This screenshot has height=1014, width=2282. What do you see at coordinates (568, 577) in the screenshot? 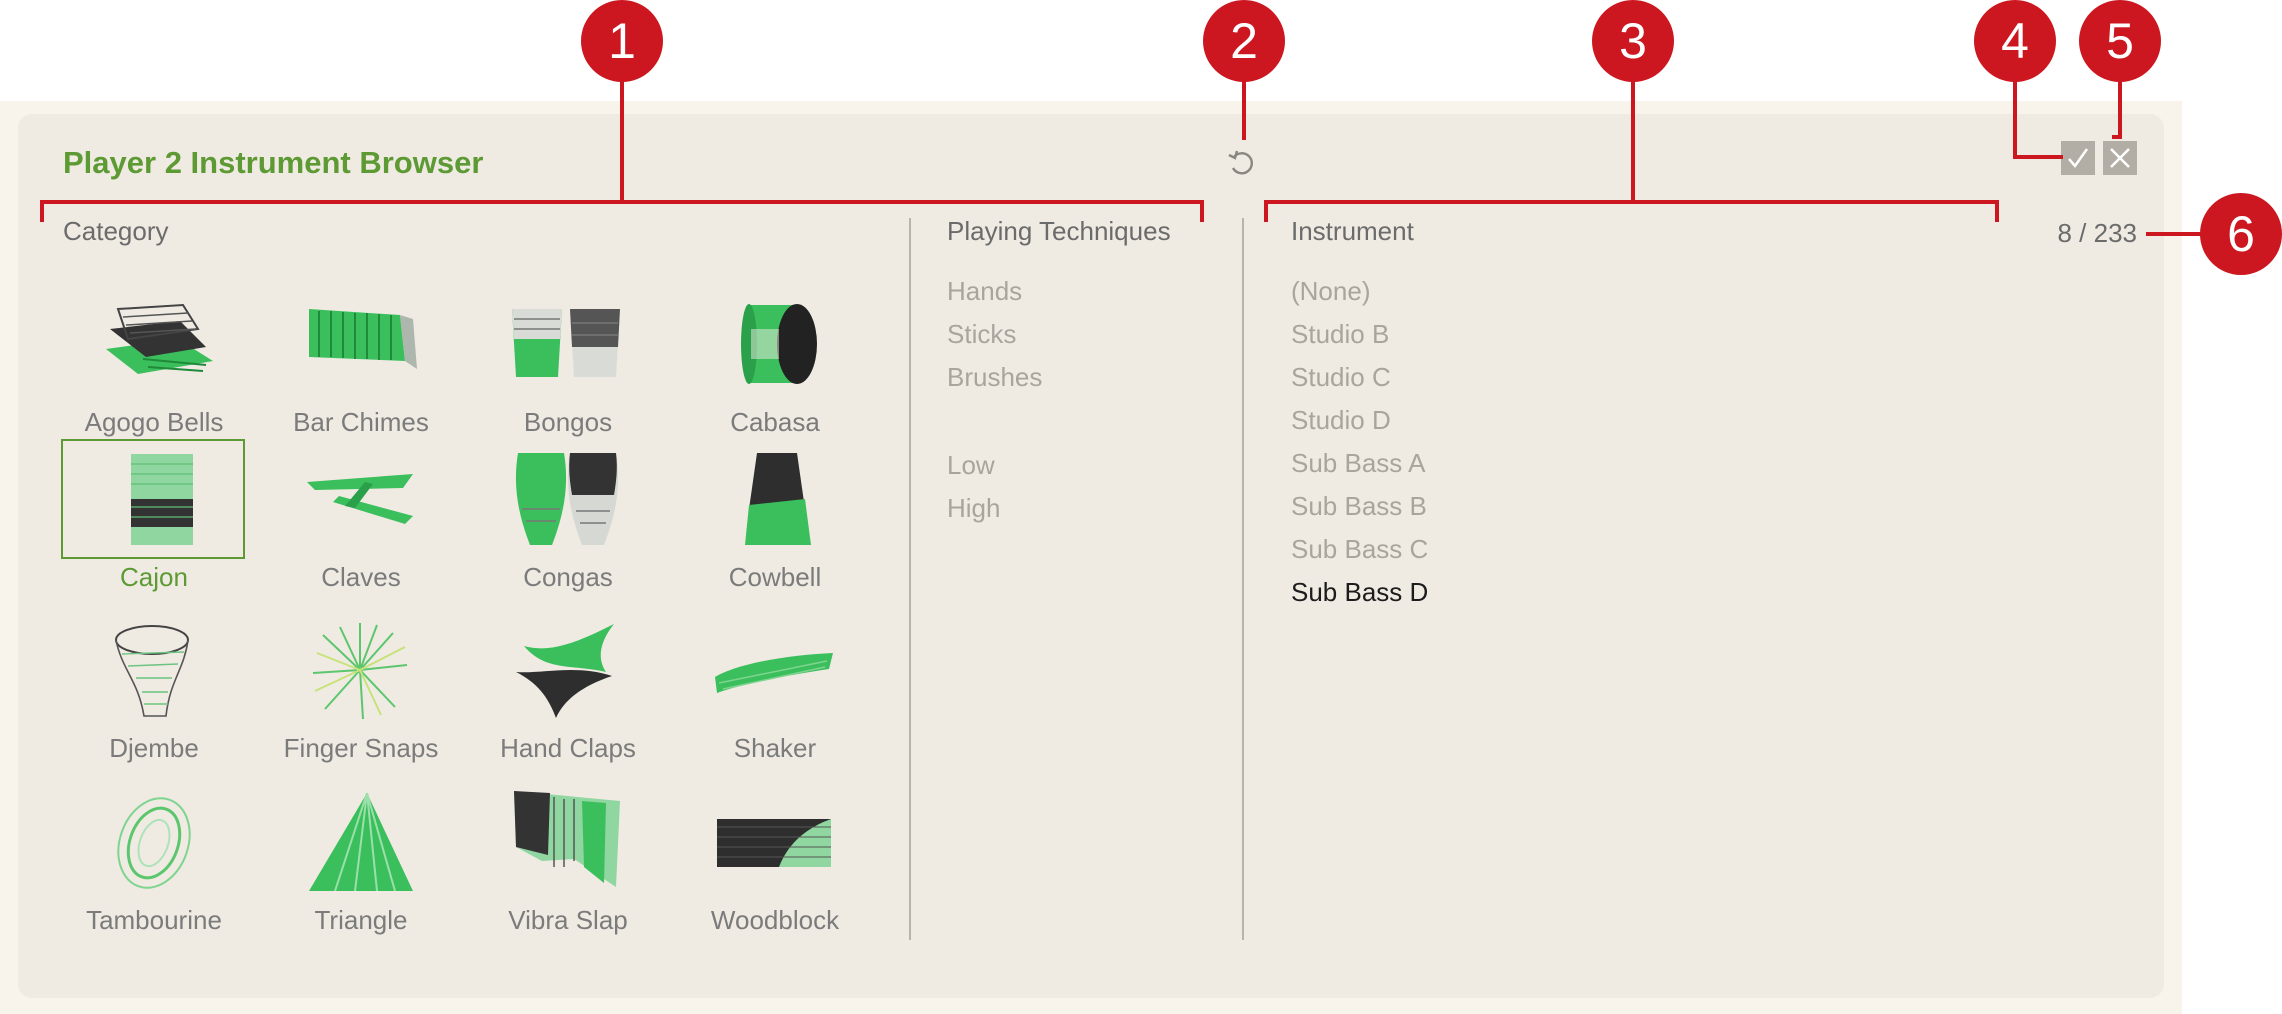
I see `category-label: Congas` at bounding box center [568, 577].